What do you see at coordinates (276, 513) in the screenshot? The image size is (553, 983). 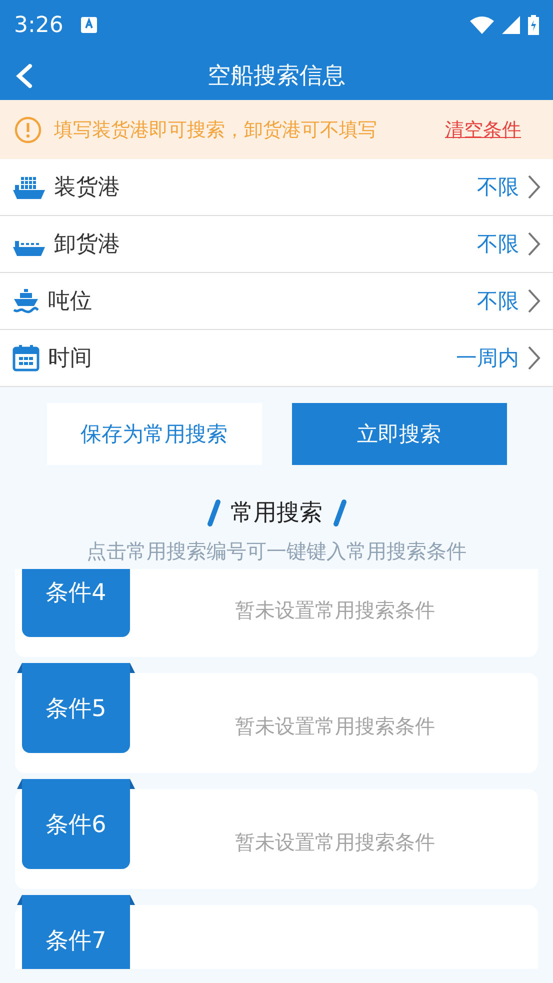 I see `section-title: 常用搜索` at bounding box center [276, 513].